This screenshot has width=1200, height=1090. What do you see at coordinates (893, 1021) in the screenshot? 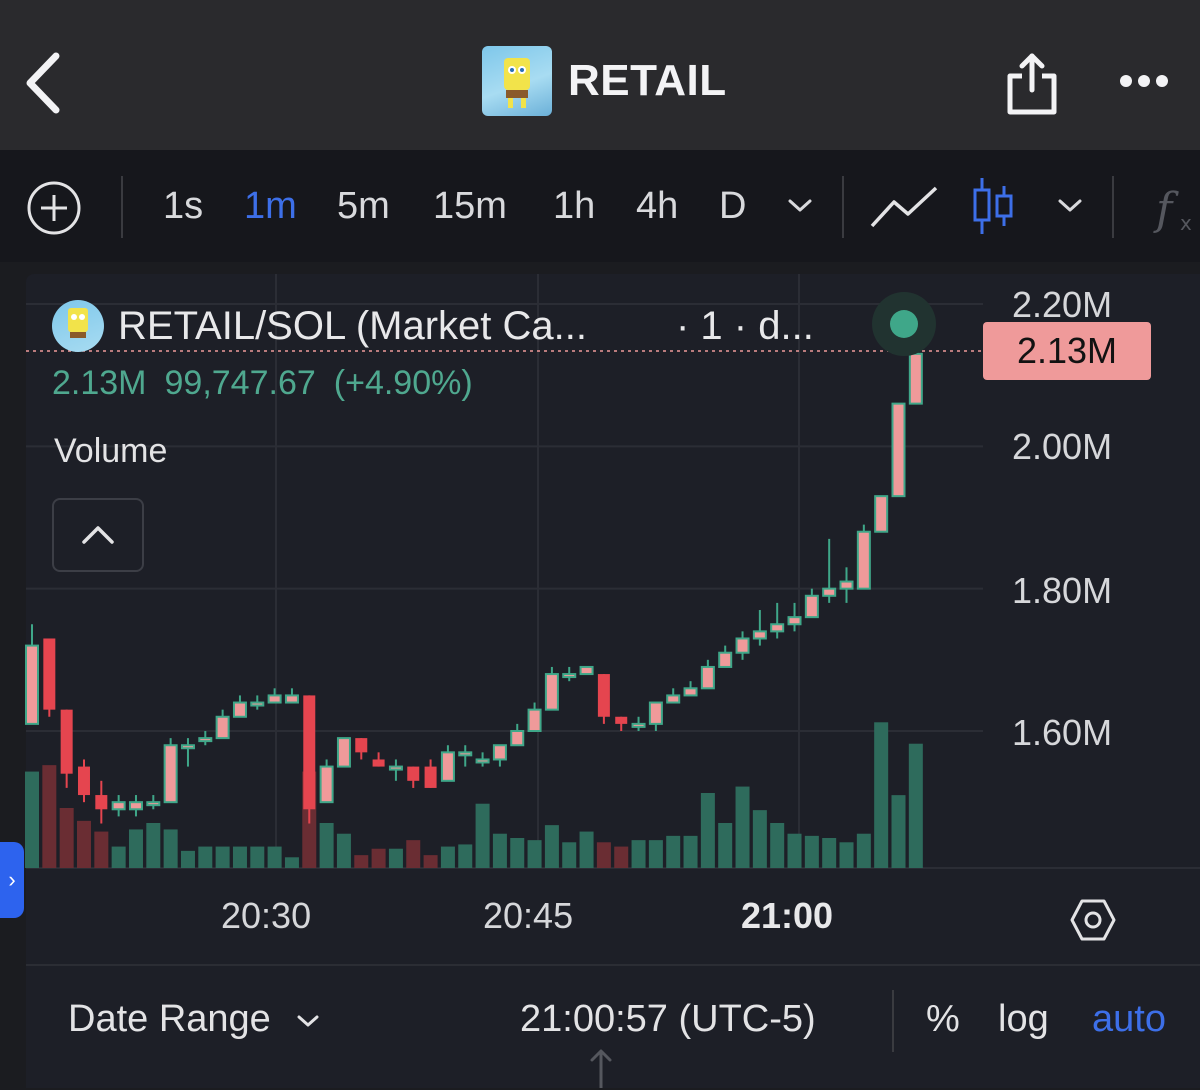
I see `bottom-divider` at bounding box center [893, 1021].